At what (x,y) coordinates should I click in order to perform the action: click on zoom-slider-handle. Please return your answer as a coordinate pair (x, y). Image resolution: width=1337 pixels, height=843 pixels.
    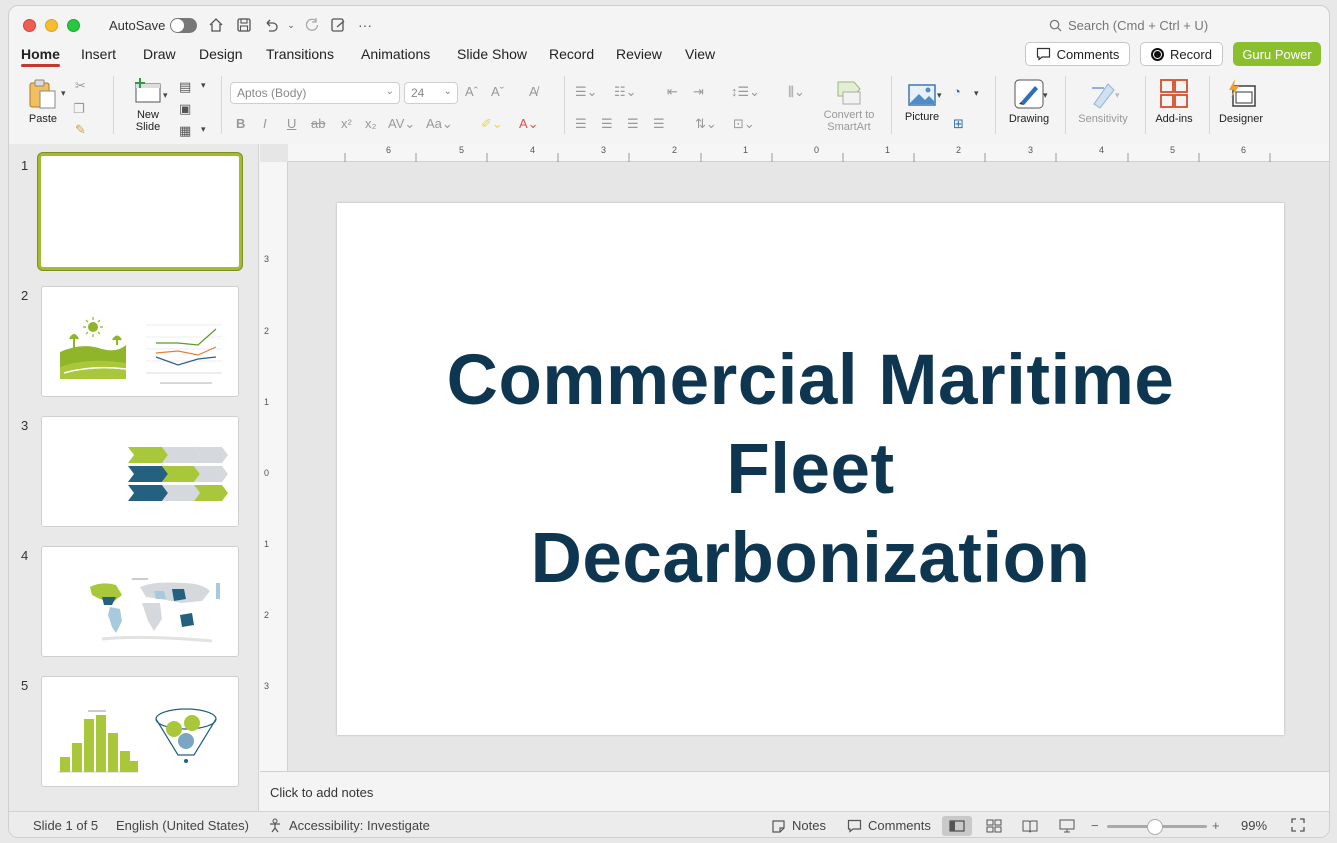
    Looking at the image, I should click on (1155, 827).